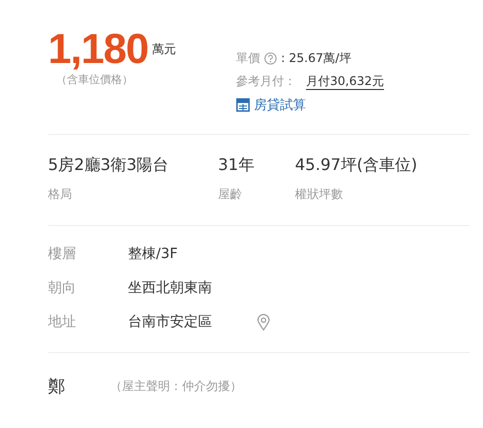 This screenshot has width=483, height=428. What do you see at coordinates (319, 194) in the screenshot?
I see `stat-label: 權狀坪數` at bounding box center [319, 194].